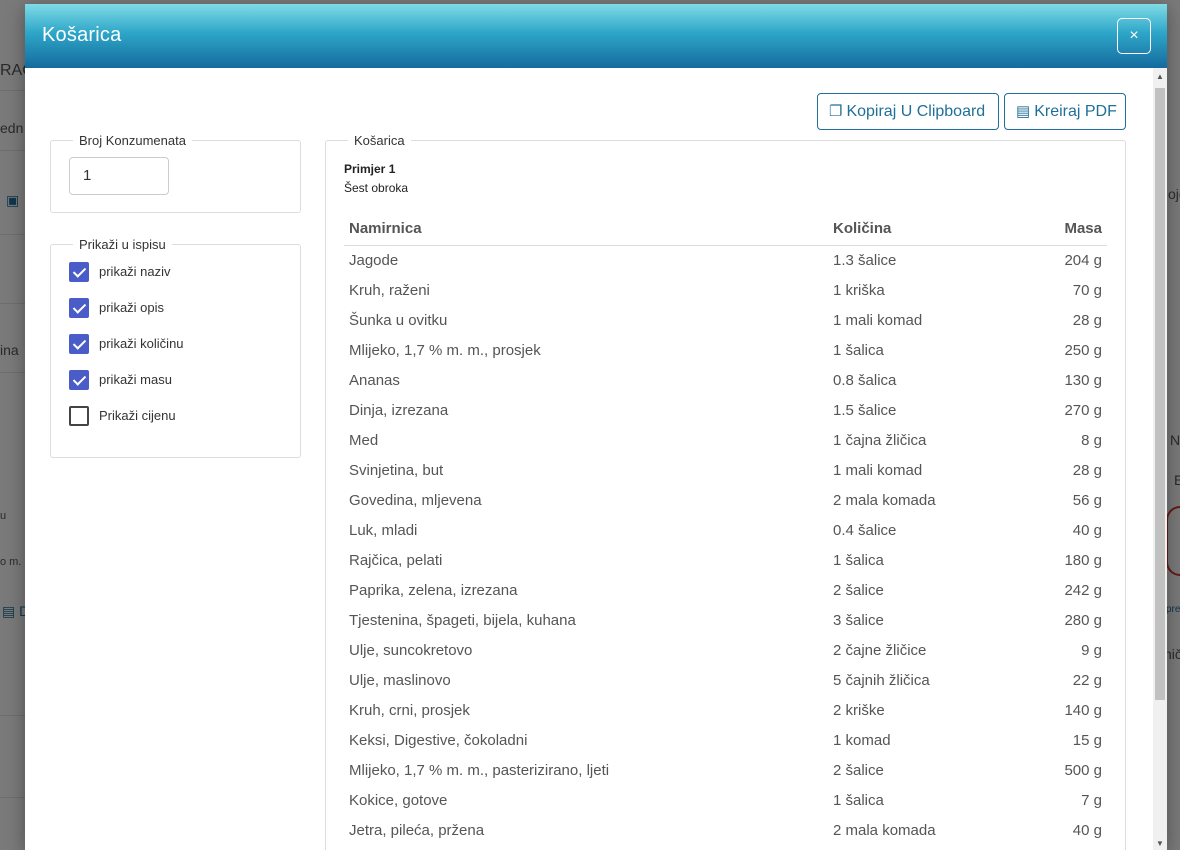 The width and height of the screenshot is (1180, 850). I want to click on mass-cell: 280 g, so click(1083, 620).